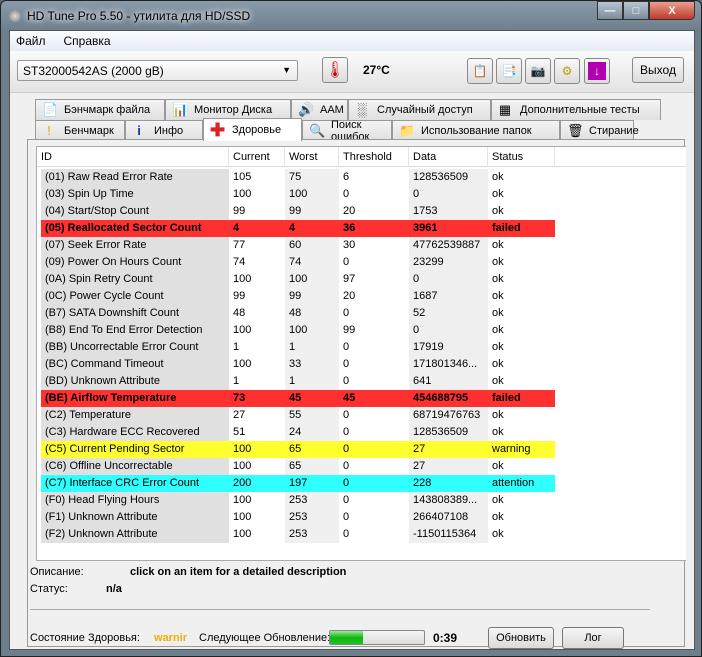 This screenshot has width=702, height=657. I want to click on attribute-id: (BD) Unknown Attribute, so click(135, 381).